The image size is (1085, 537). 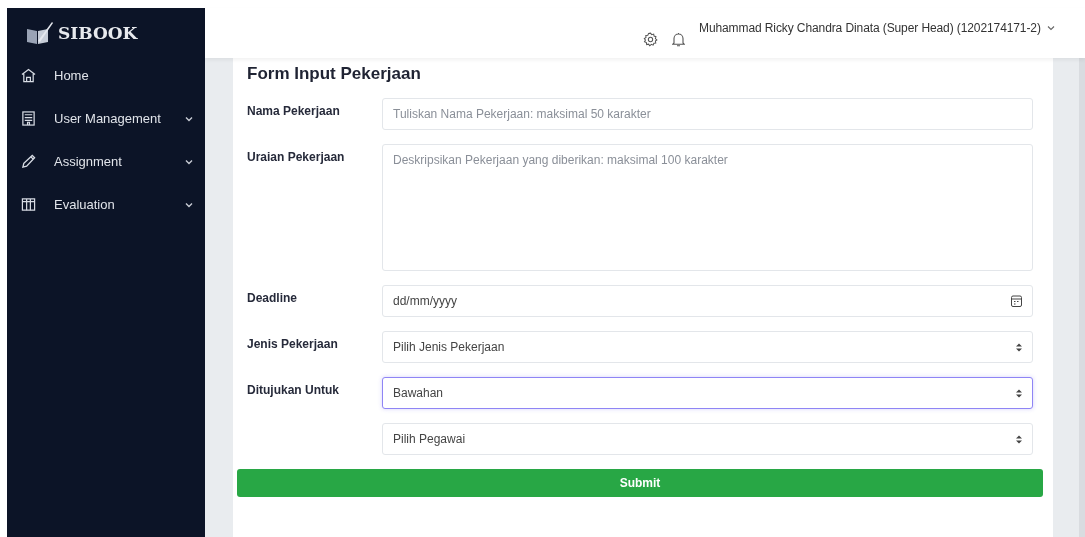 What do you see at coordinates (106, 204) in the screenshot?
I see `sidebar-item: Evaluation` at bounding box center [106, 204].